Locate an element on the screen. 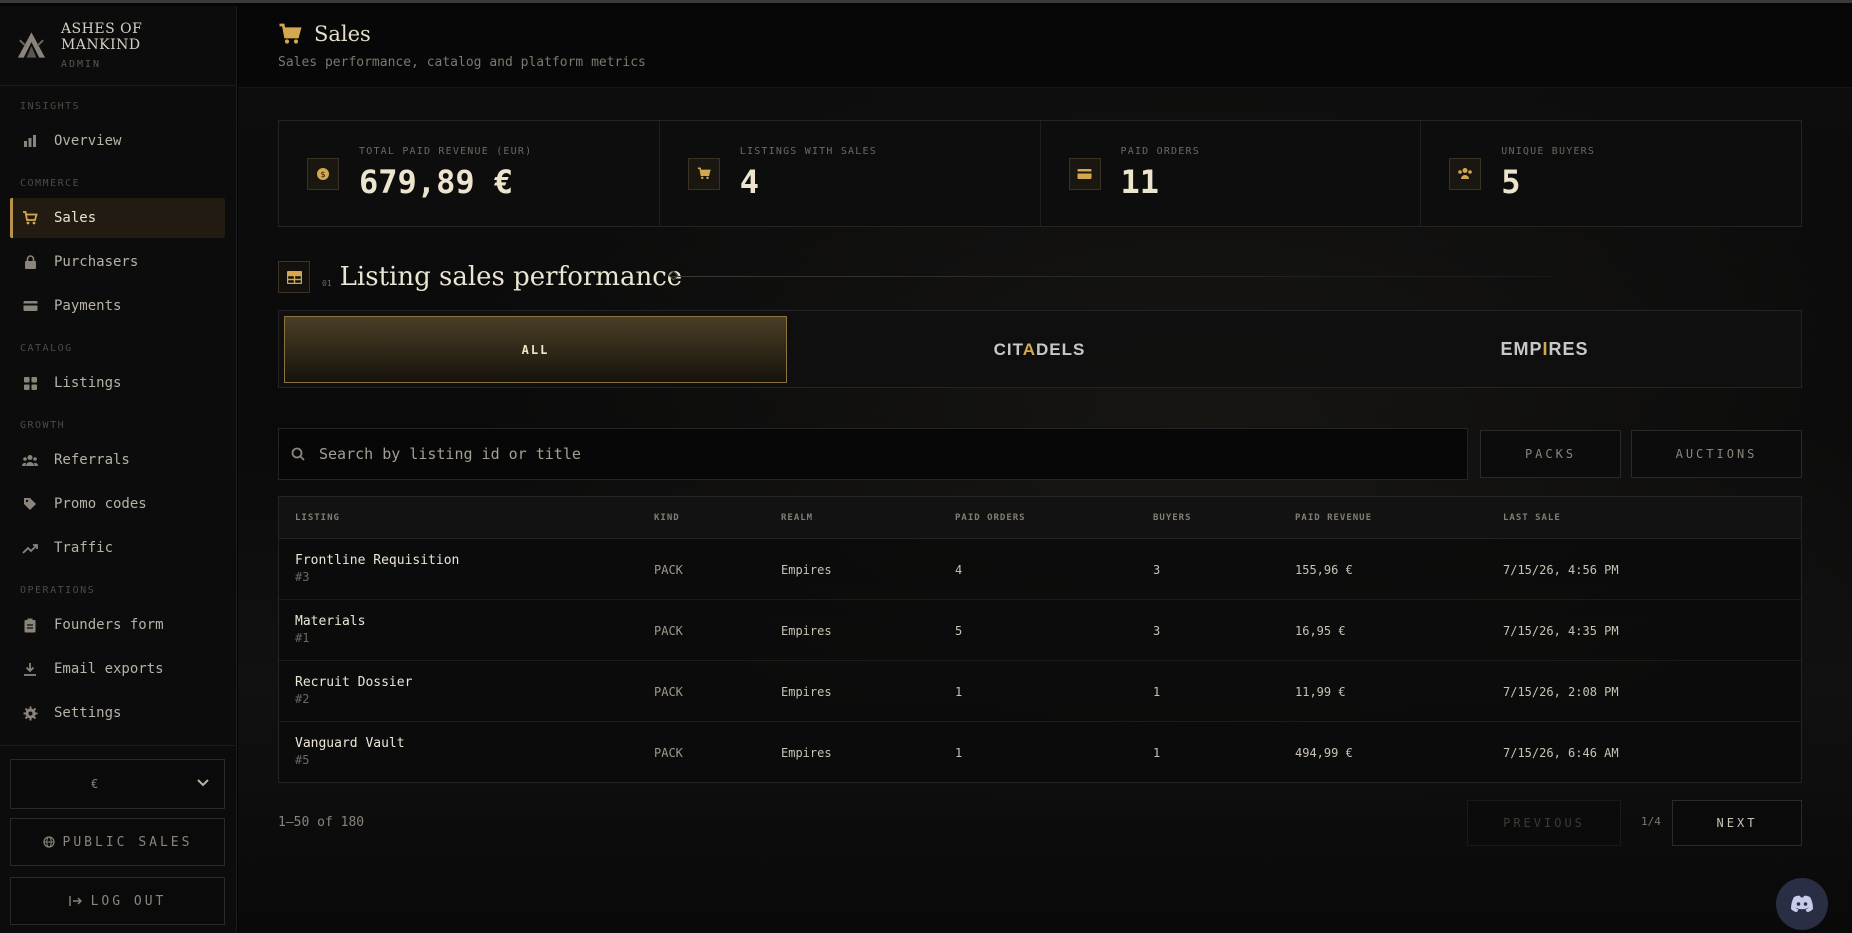  buyers: 3 is located at coordinates (1157, 631).